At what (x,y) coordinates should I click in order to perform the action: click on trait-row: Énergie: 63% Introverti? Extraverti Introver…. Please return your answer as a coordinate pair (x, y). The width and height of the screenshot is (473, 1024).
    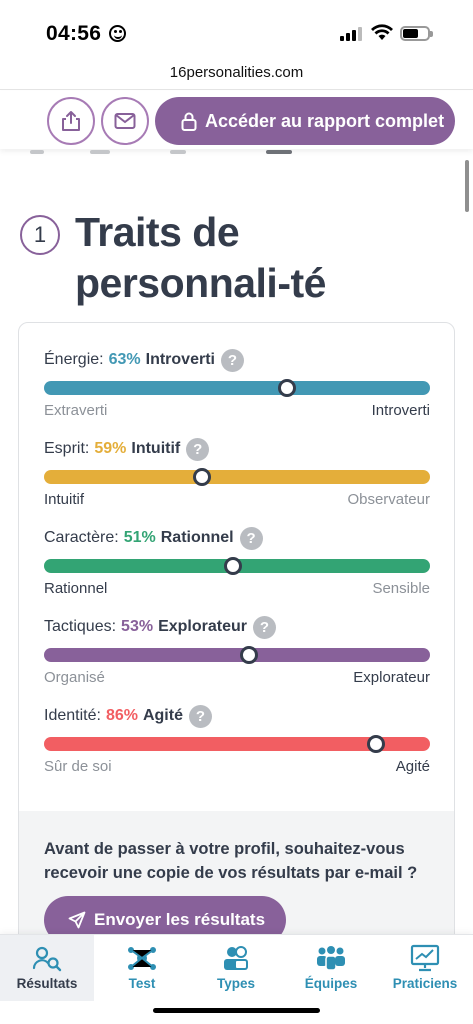
    Looking at the image, I should click on (237, 383).